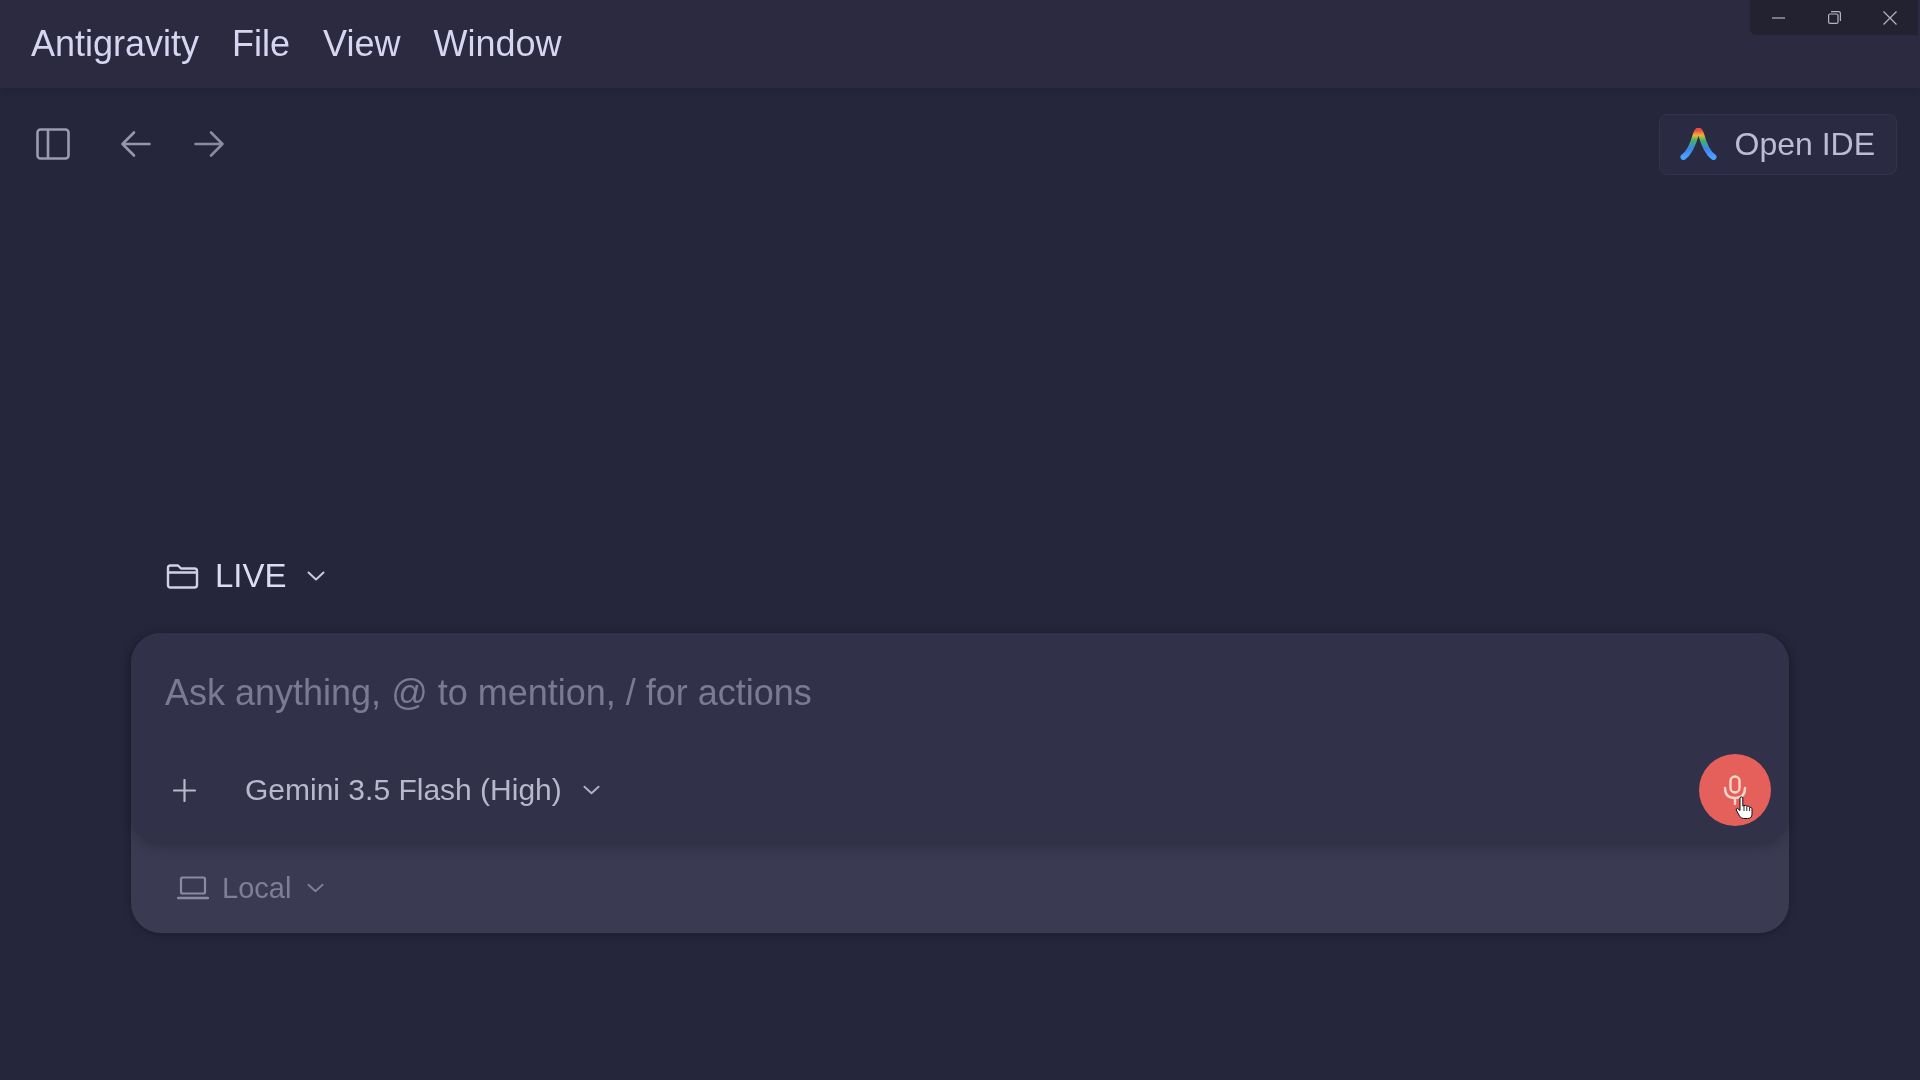 The height and width of the screenshot is (1080, 1920). What do you see at coordinates (209, 144) in the screenshot?
I see `forward-arrow-icon` at bounding box center [209, 144].